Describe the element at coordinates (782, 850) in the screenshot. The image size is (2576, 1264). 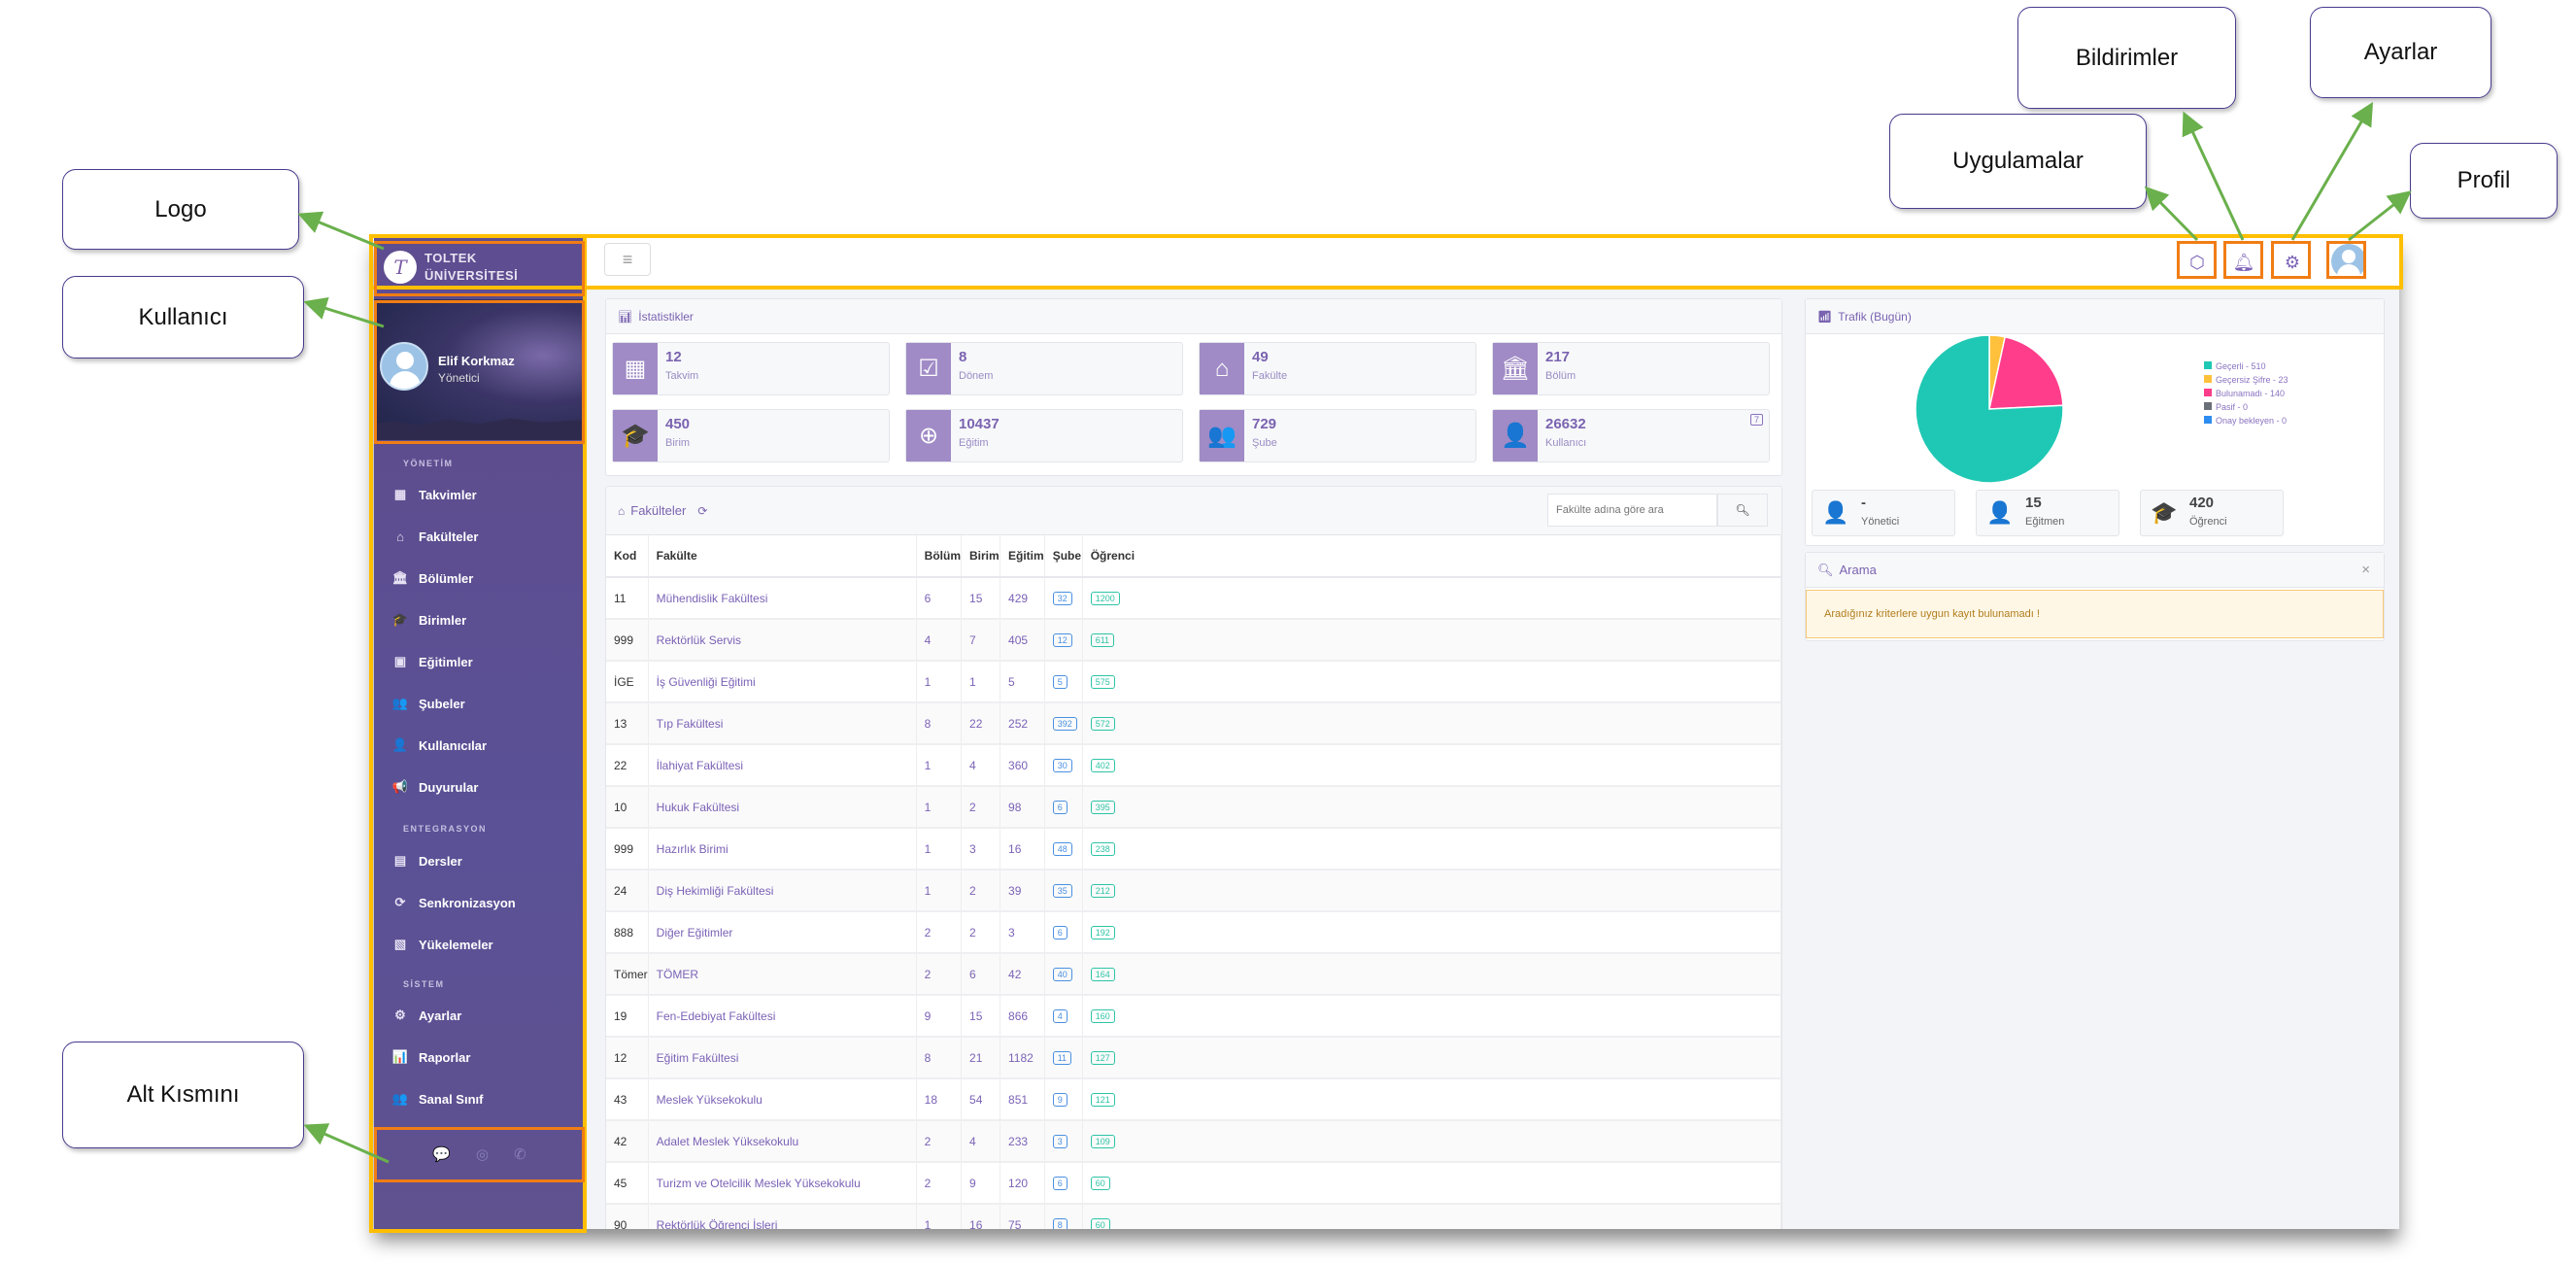
I see `cell-fakülte: Hazırlık Birimi` at that location.